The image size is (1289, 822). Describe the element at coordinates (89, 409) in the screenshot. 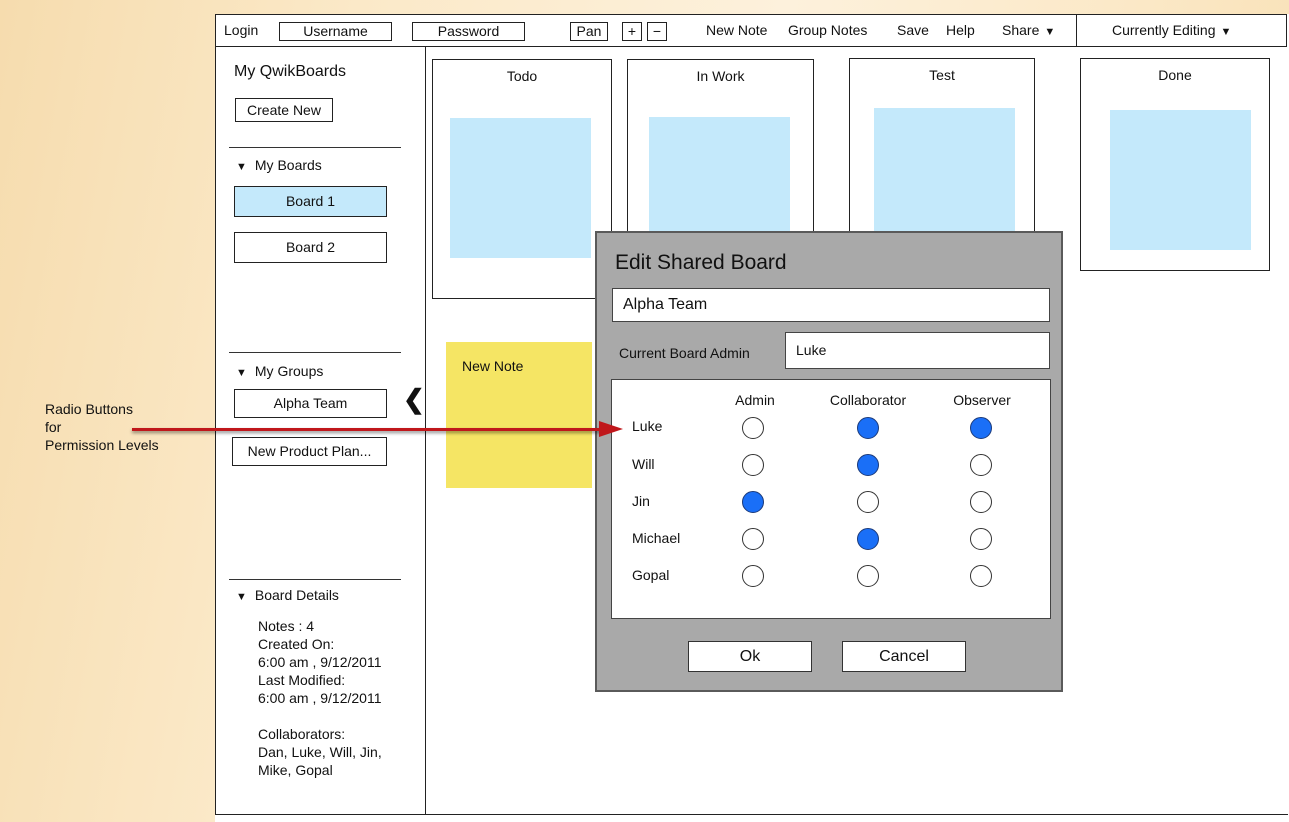

I see `annotation-line-1: Radio Buttons` at that location.